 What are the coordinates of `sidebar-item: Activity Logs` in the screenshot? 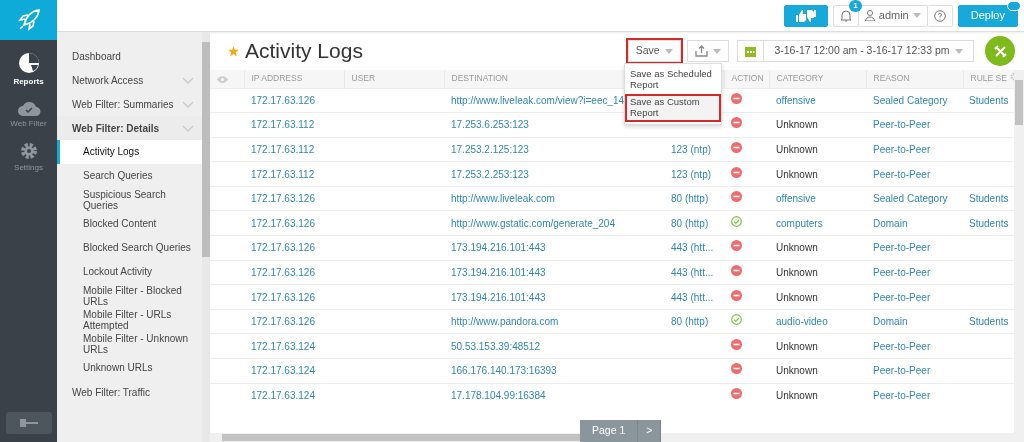 It's located at (129, 152).